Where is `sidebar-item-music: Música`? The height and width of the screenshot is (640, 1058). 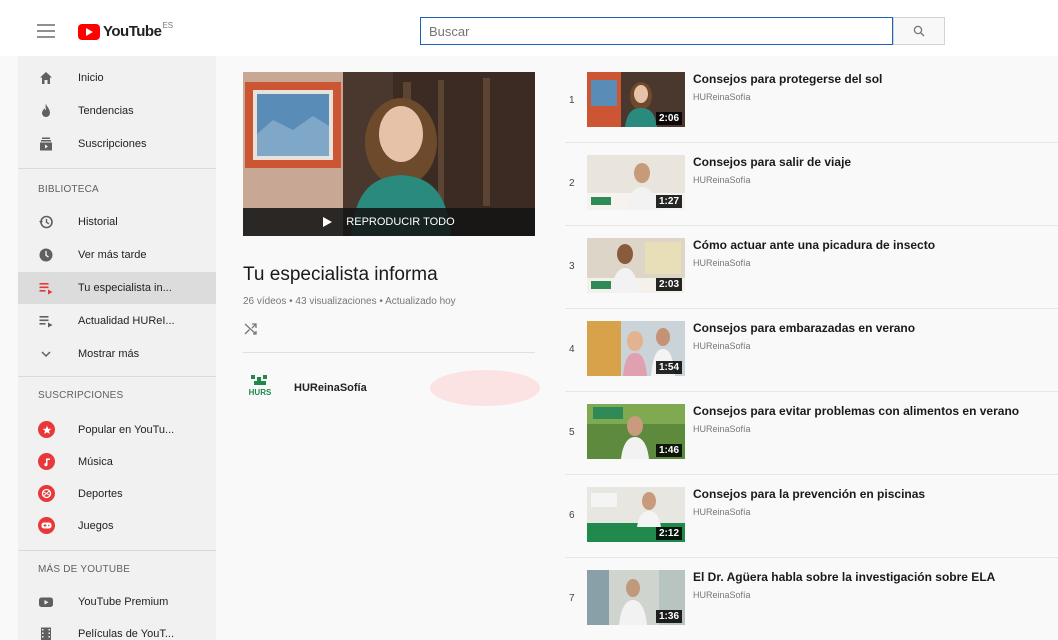
sidebar-item-music: Música is located at coordinates (117, 462).